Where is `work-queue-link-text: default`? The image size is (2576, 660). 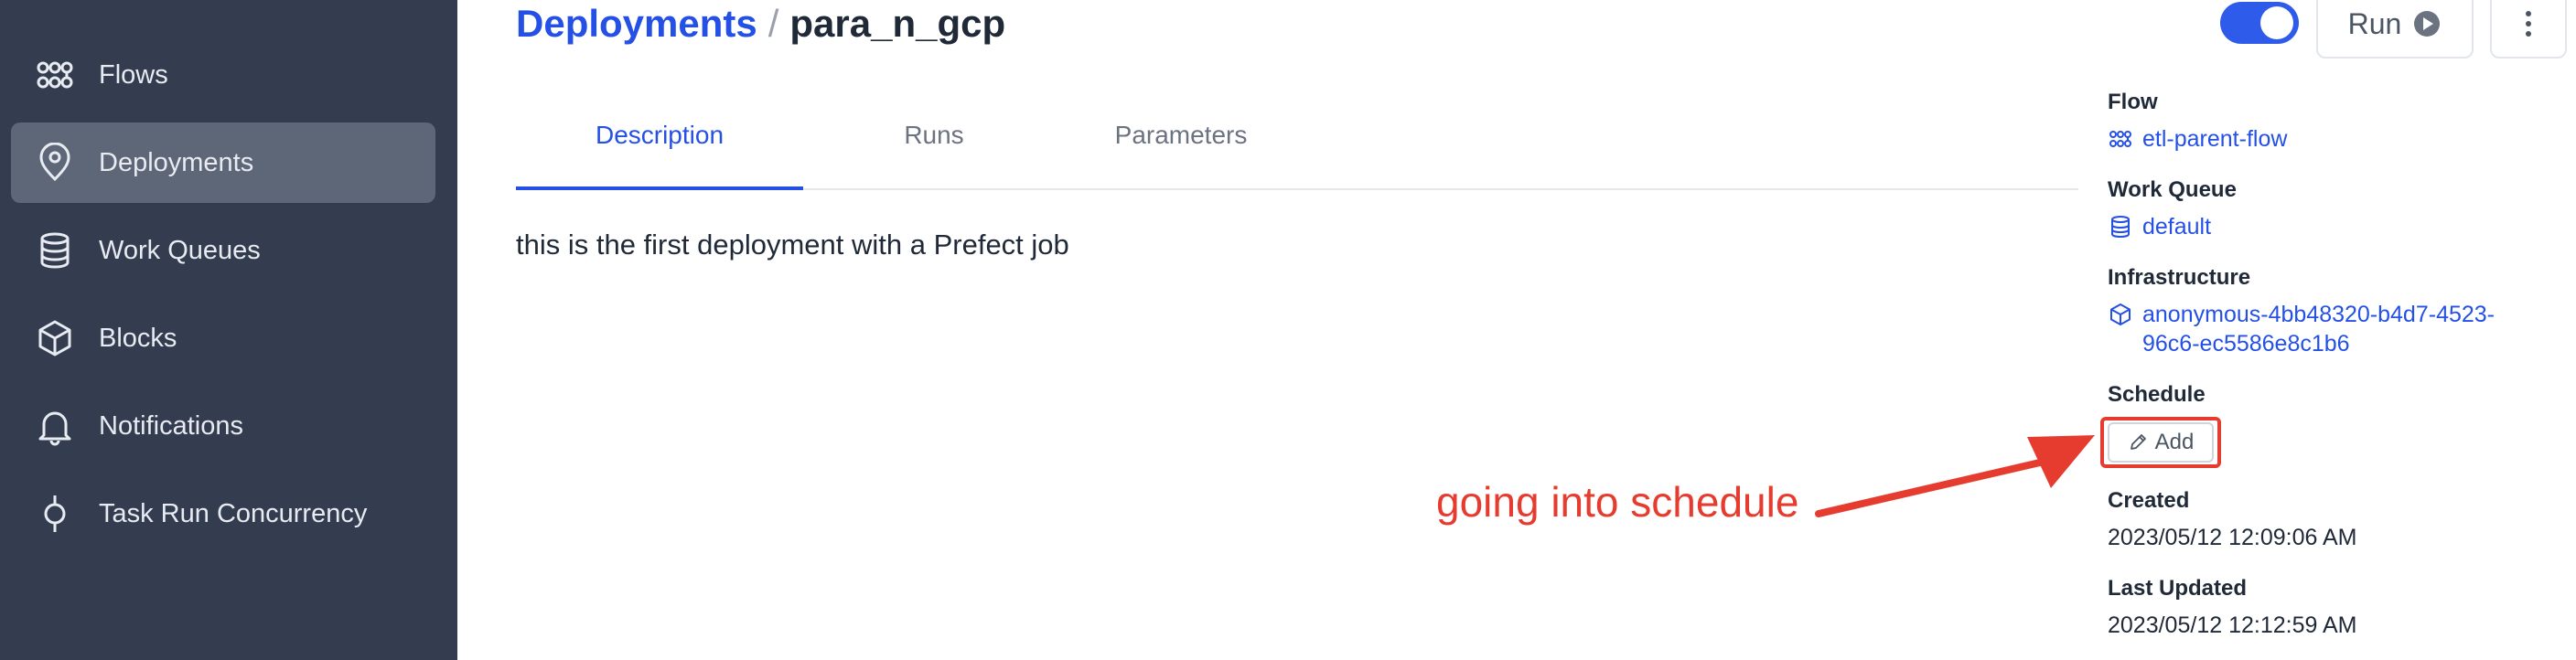 work-queue-link-text: default is located at coordinates (2177, 227).